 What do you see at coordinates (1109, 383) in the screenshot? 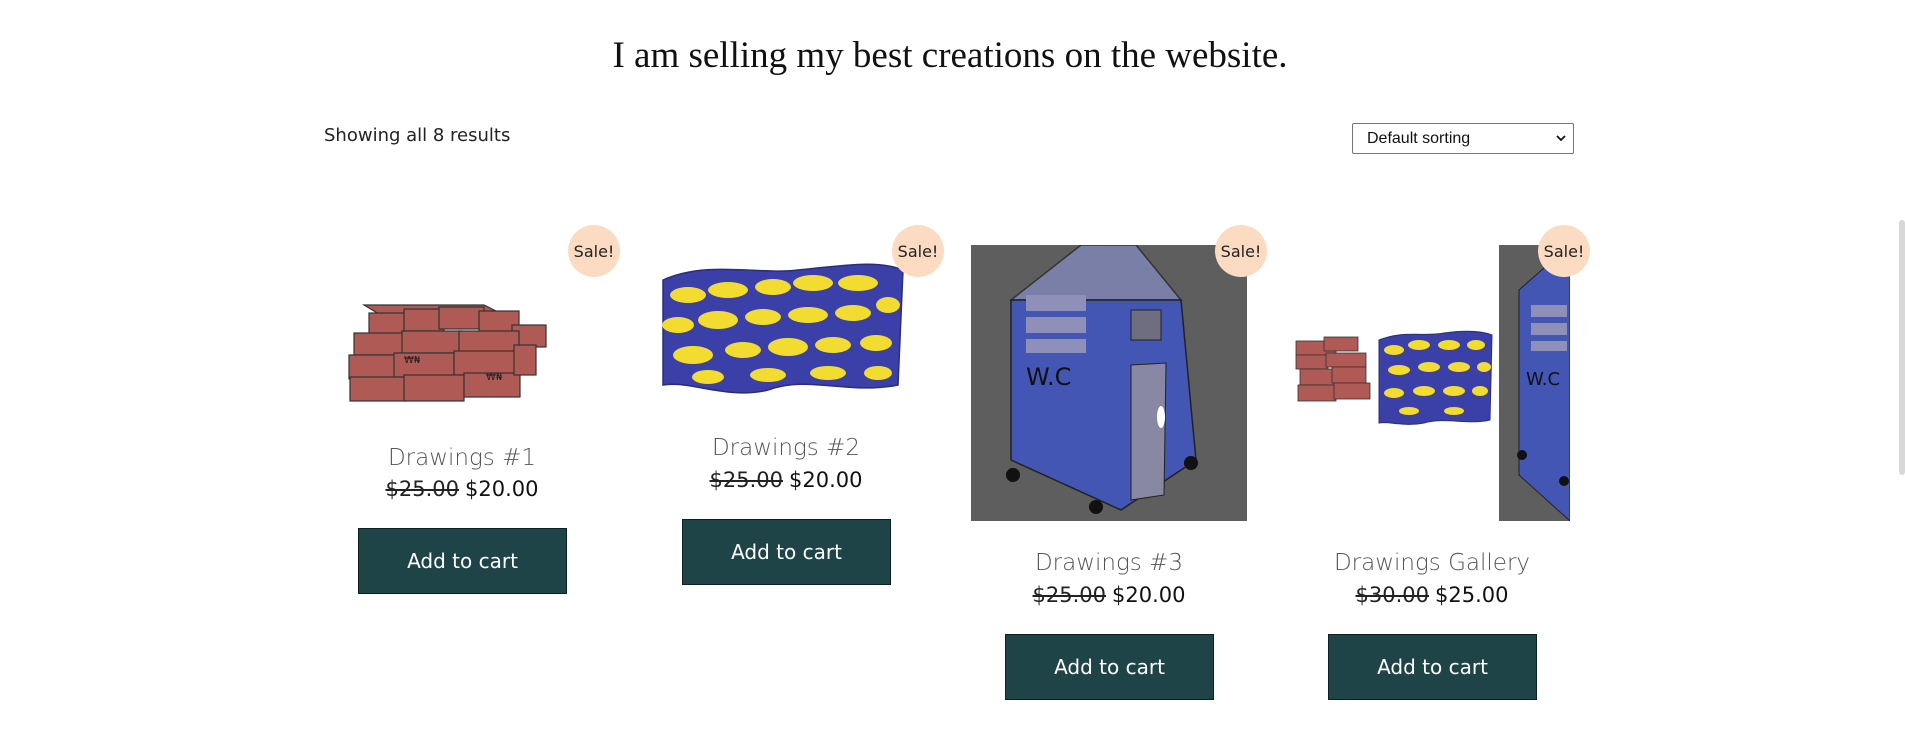
I see `product-image-wc-cabin: W.C` at bounding box center [1109, 383].